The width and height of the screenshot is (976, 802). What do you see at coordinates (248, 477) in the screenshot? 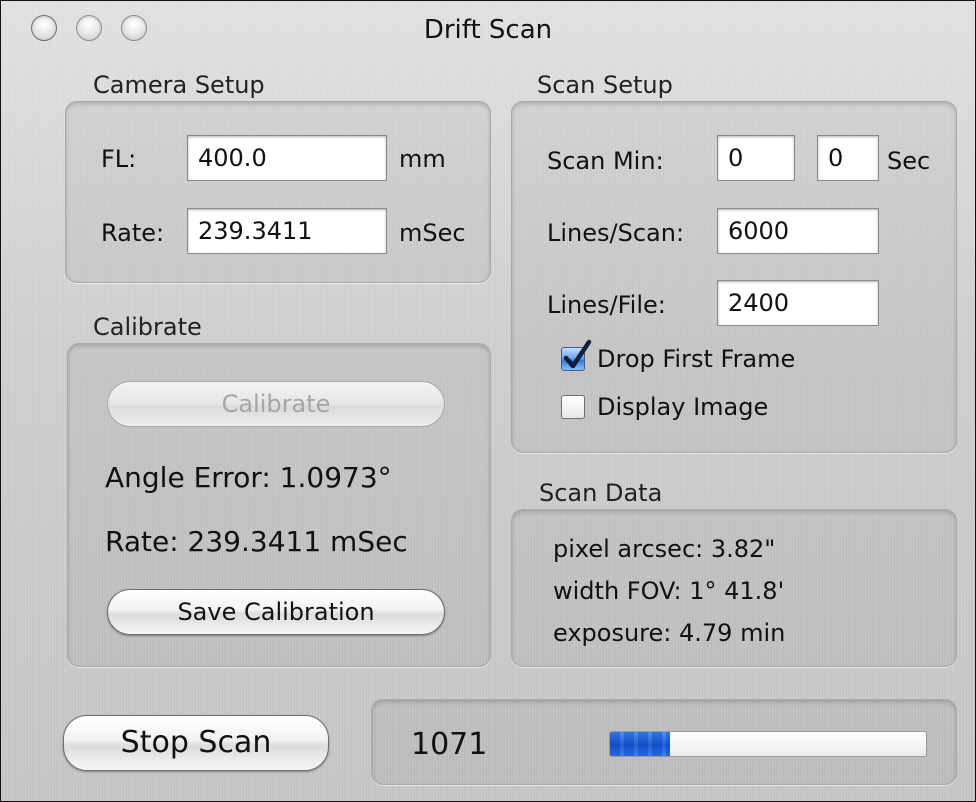
I see `angle-error-text: Angle Error: 1.0973°` at bounding box center [248, 477].